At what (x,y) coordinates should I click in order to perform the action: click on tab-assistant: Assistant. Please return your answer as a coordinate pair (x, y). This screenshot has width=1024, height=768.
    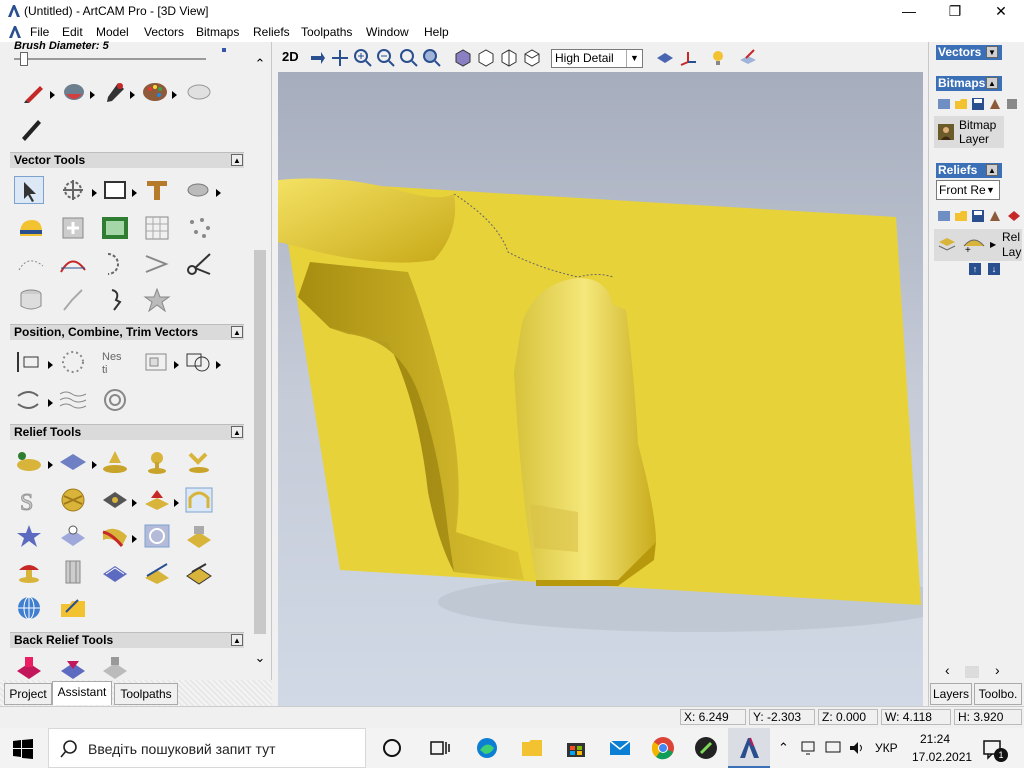
    Looking at the image, I should click on (82, 693).